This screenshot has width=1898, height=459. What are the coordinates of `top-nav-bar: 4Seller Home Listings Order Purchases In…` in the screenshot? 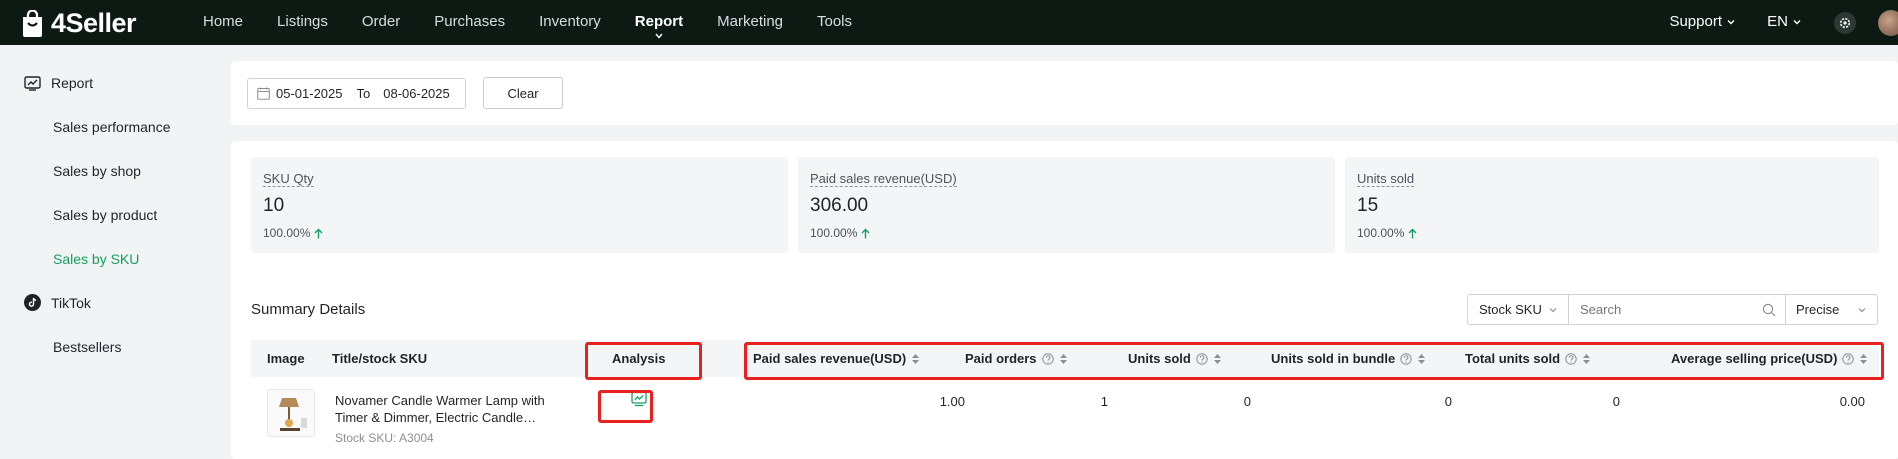 It's located at (949, 22).